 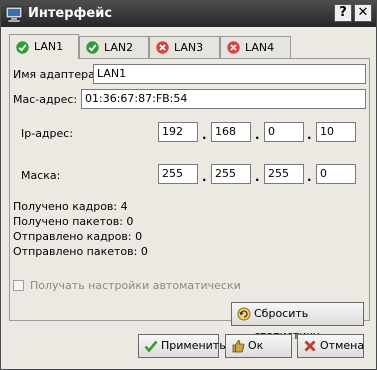 I want to click on close-button: ✕, so click(x=363, y=13).